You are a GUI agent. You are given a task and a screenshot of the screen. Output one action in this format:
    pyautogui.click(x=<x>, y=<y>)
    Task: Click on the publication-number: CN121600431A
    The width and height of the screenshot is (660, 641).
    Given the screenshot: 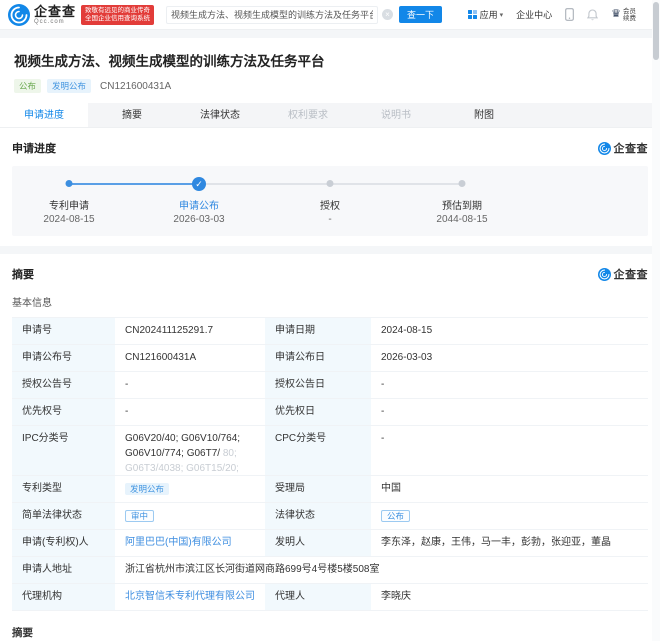 What is the action you would take?
    pyautogui.click(x=136, y=86)
    